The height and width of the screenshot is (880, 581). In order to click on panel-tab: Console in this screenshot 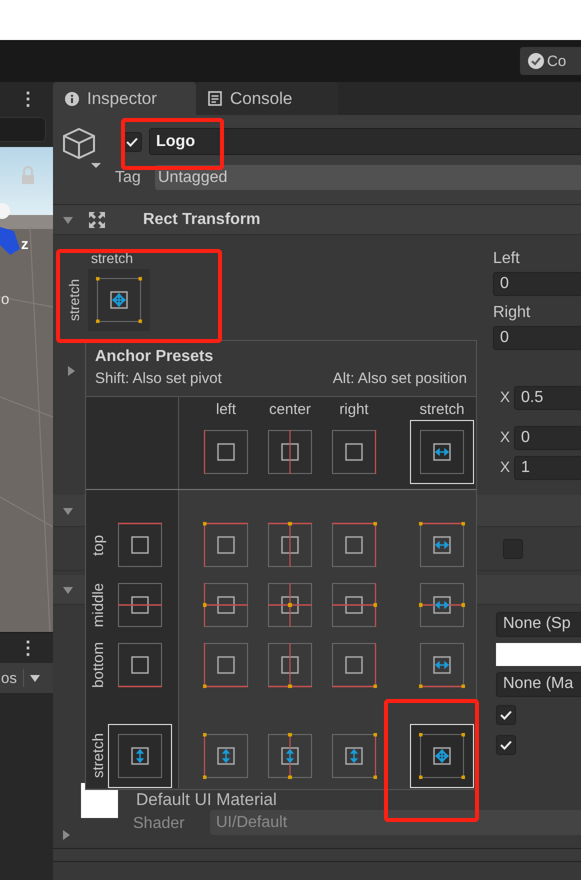, I will do `click(267, 98)`.